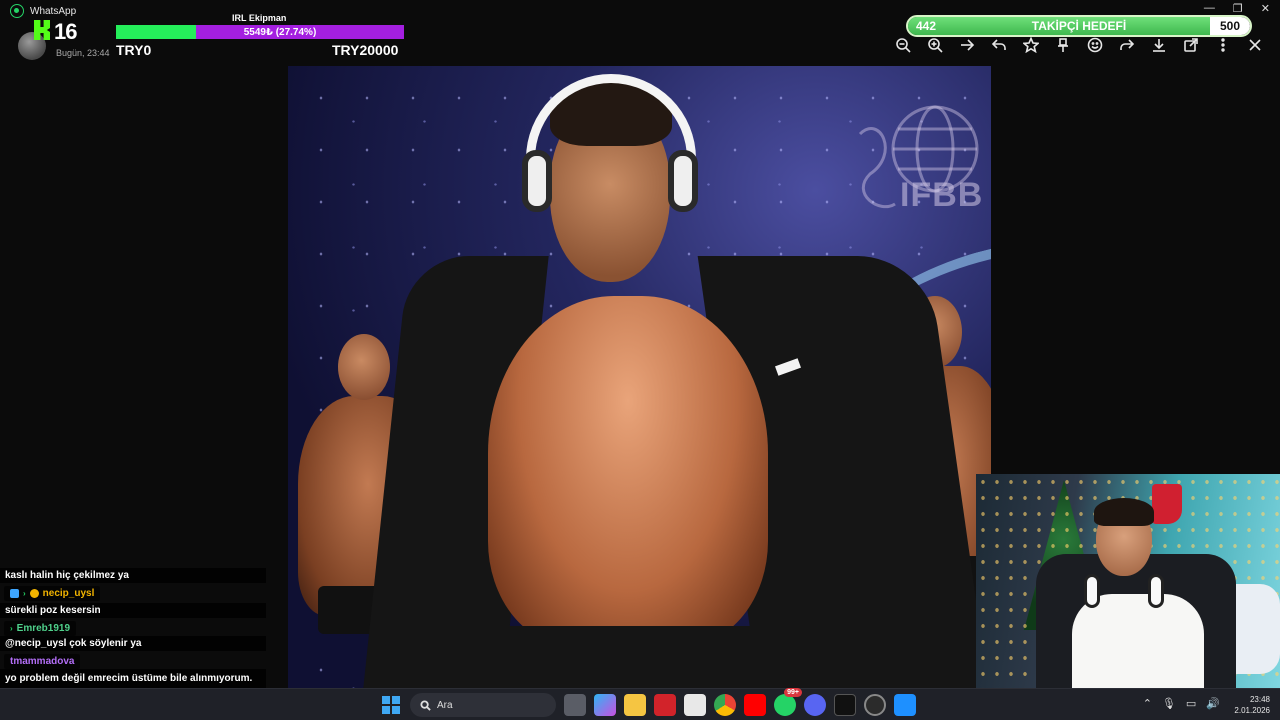 This screenshot has width=1280, height=720. What do you see at coordinates (1156, 591) in the screenshot?
I see `streamer-headphone-right` at bounding box center [1156, 591].